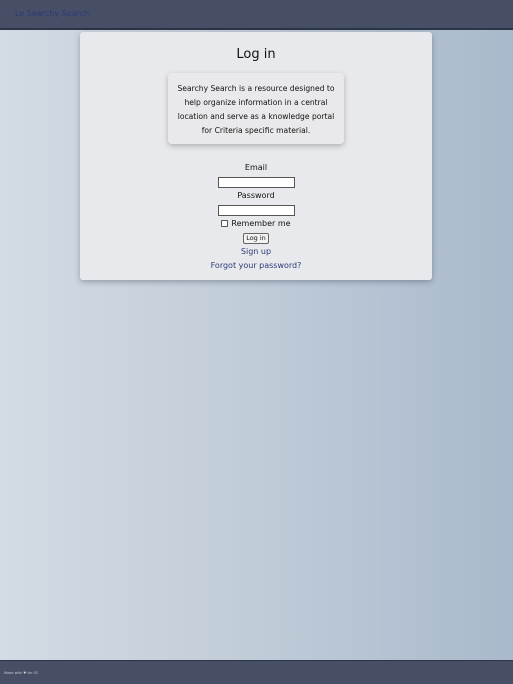 The image size is (513, 684). Describe the element at coordinates (21, 673) in the screenshot. I see `footer-text: Made with ♥ for SS` at that location.